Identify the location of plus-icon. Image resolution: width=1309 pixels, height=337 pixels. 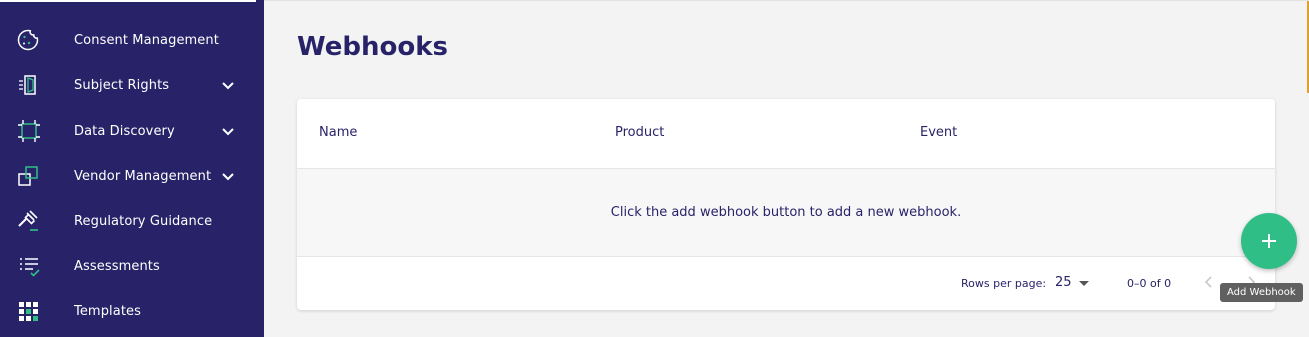
(1269, 241).